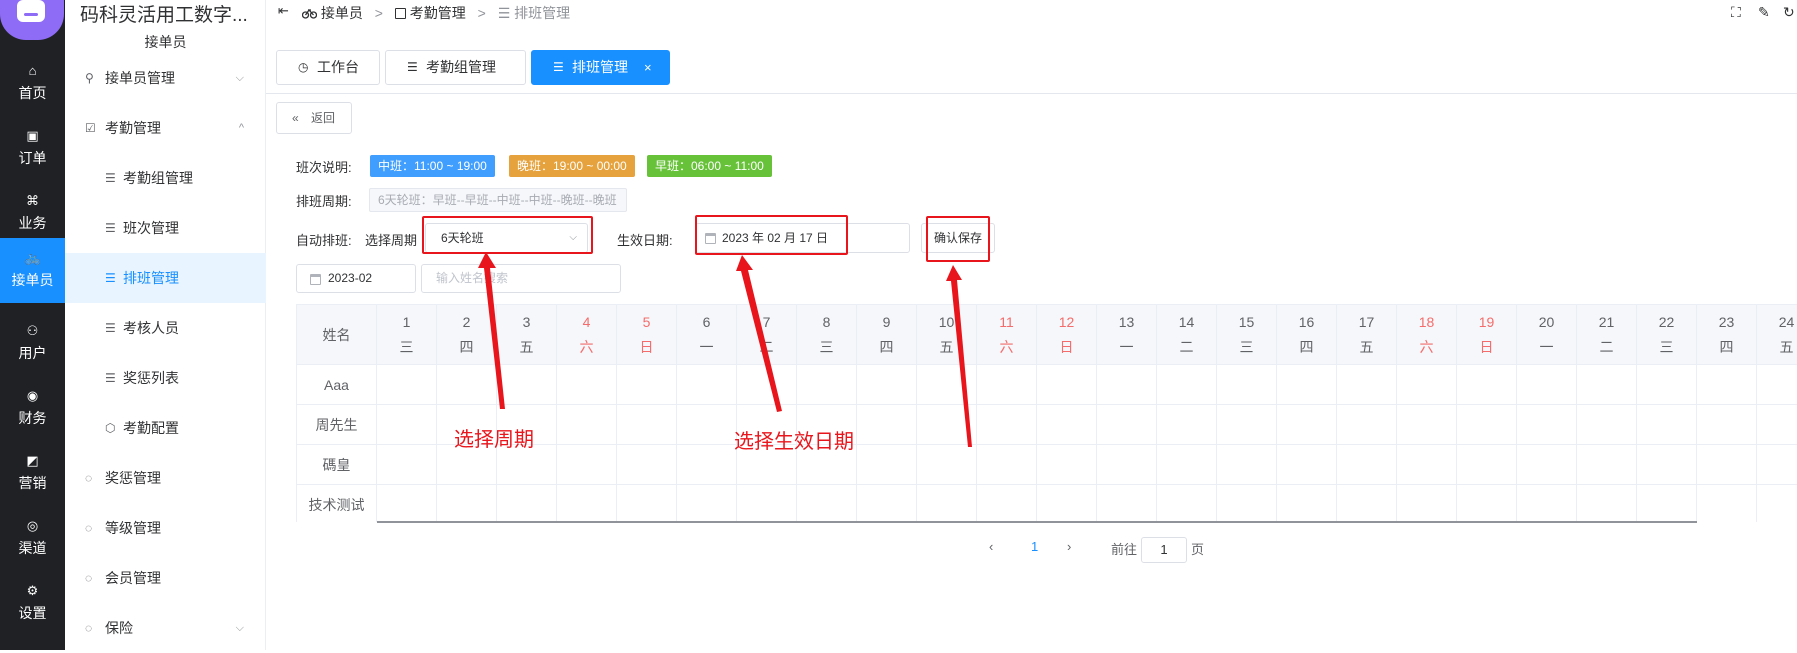  What do you see at coordinates (802, 238) in the screenshot?
I see `effective-date-input: 2023 年 02 月 17 日` at bounding box center [802, 238].